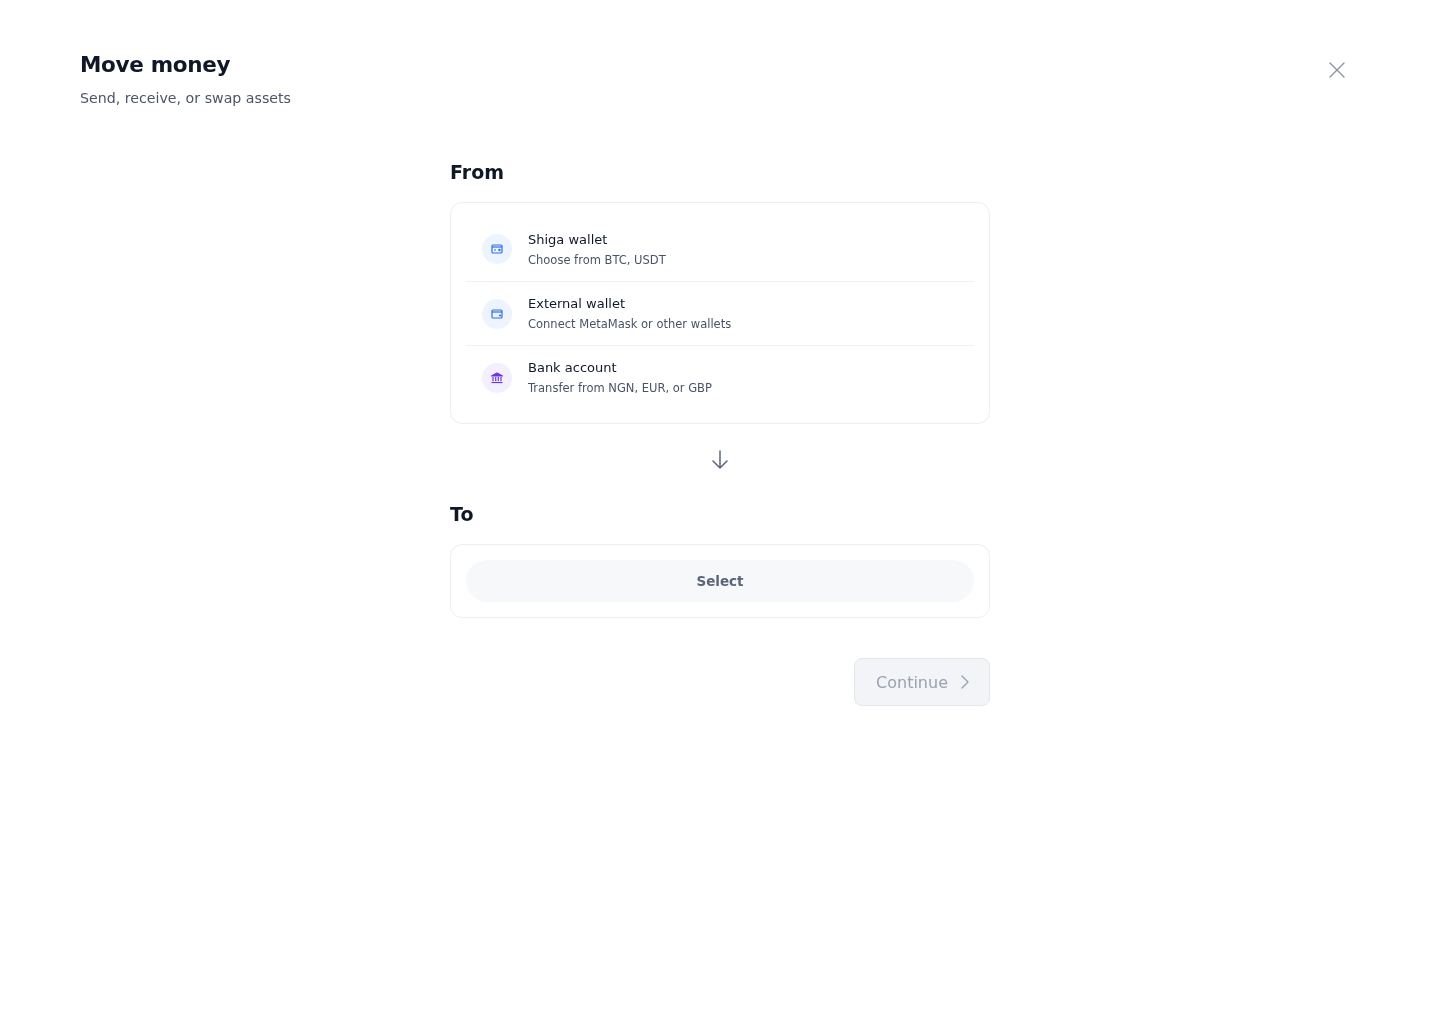 The height and width of the screenshot is (1024, 1440). Describe the element at coordinates (965, 682) in the screenshot. I see `chevron-right-icon` at that location.